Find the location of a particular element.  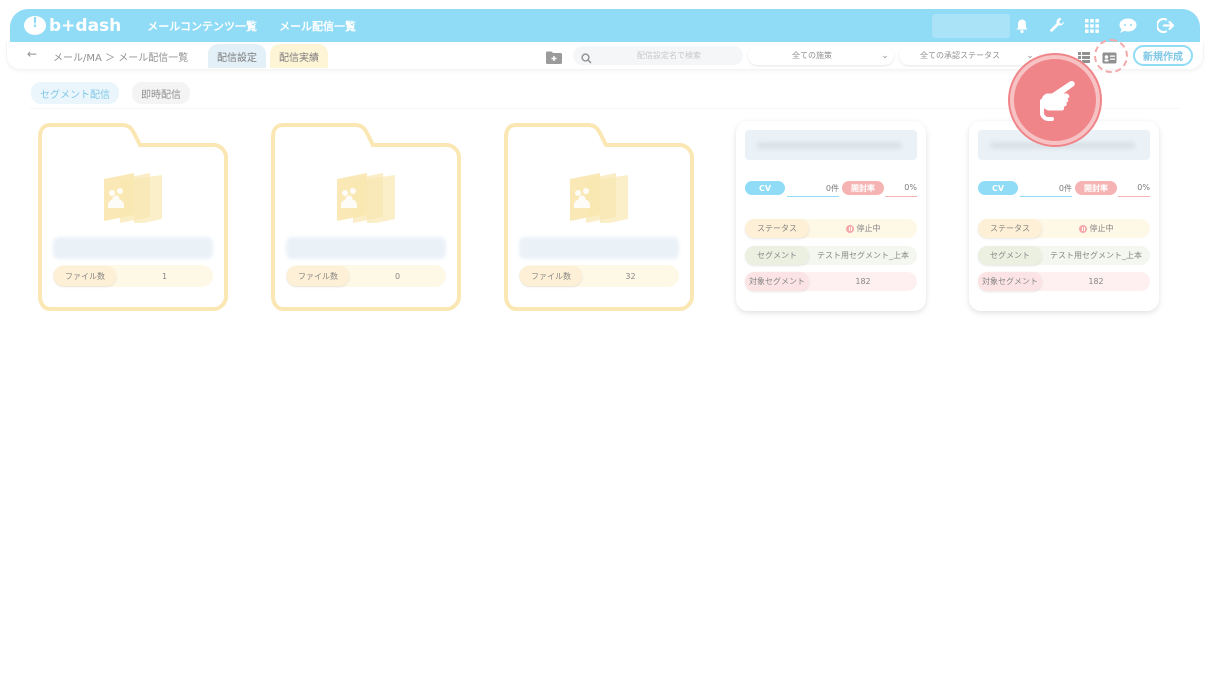

divider is located at coordinates (605, 108).